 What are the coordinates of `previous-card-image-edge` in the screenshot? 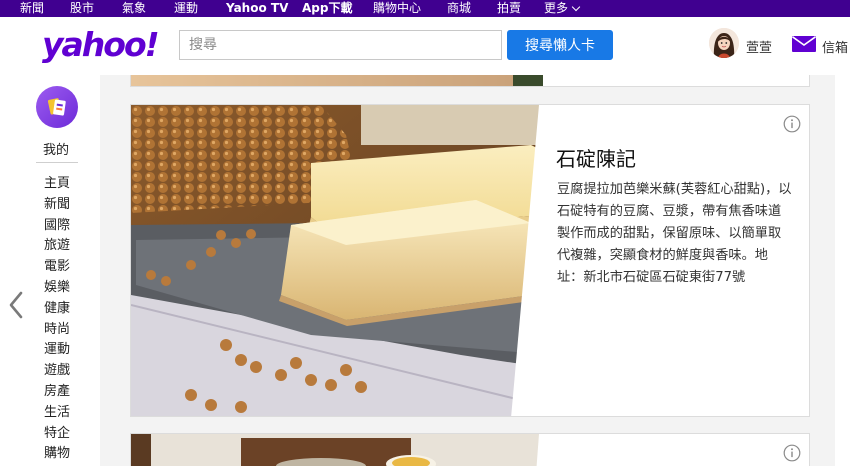 It's located at (528, 80).